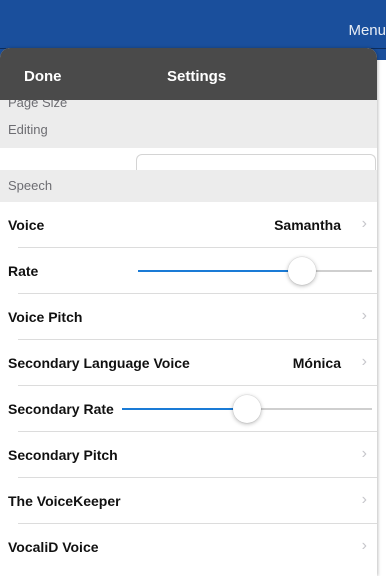 The image size is (386, 576). Describe the element at coordinates (23, 271) in the screenshot. I see `row-label: Rate` at that location.